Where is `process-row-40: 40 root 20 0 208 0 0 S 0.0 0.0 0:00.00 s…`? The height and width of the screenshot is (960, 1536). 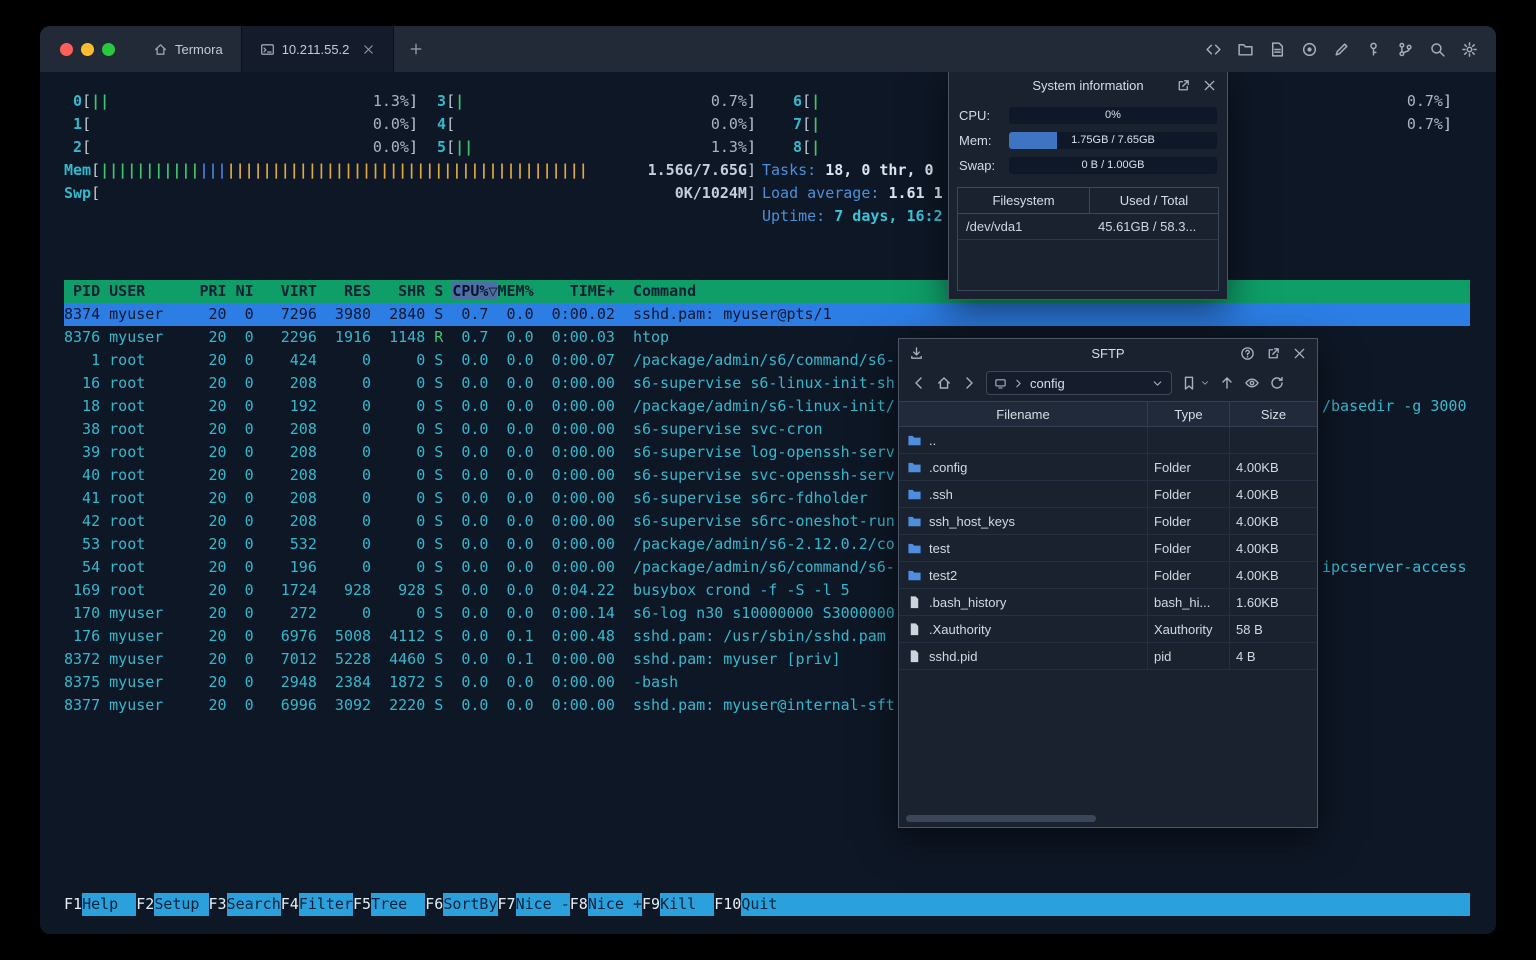 process-row-40: 40 root 20 0 208 0 0 S 0.0 0.0 0:00.00 s… is located at coordinates (479, 475).